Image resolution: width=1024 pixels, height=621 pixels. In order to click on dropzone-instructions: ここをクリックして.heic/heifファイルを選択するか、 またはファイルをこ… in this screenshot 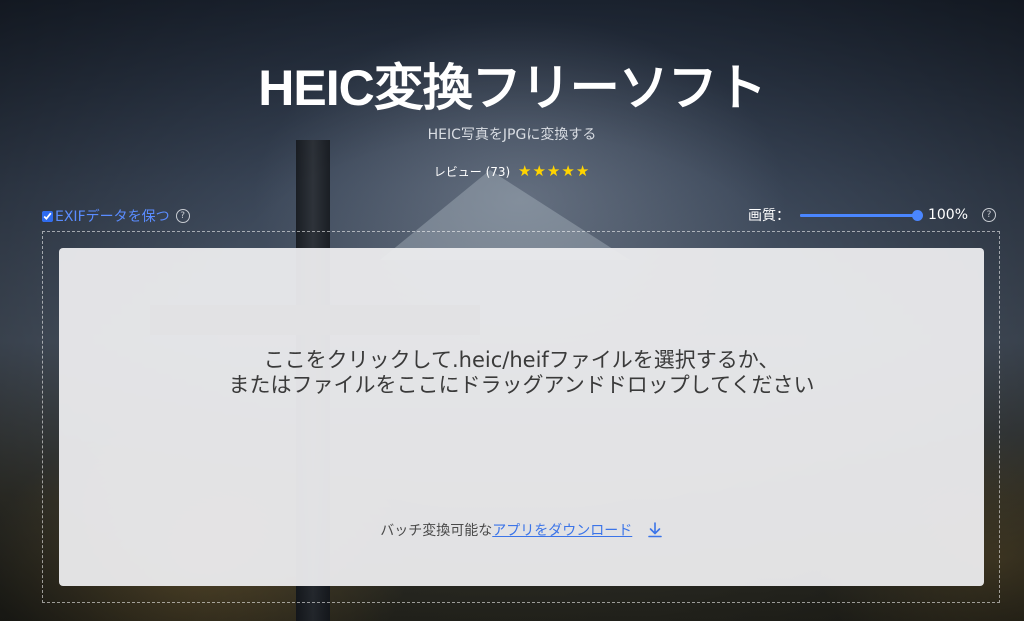, I will do `click(521, 373)`.